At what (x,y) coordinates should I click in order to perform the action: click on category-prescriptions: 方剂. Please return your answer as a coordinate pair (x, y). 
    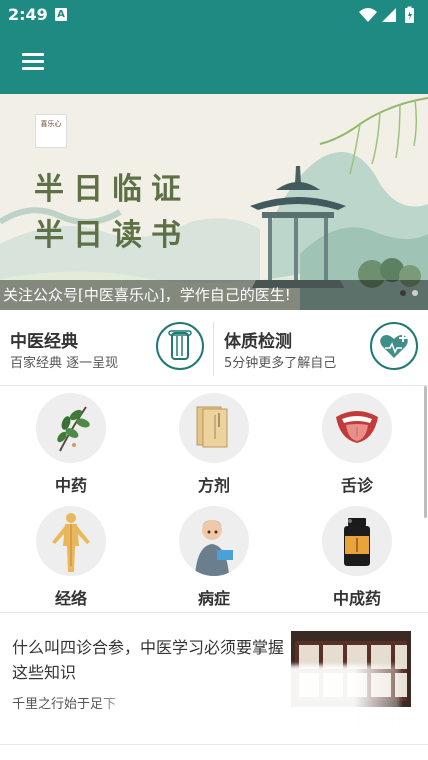
    Looking at the image, I should click on (214, 445).